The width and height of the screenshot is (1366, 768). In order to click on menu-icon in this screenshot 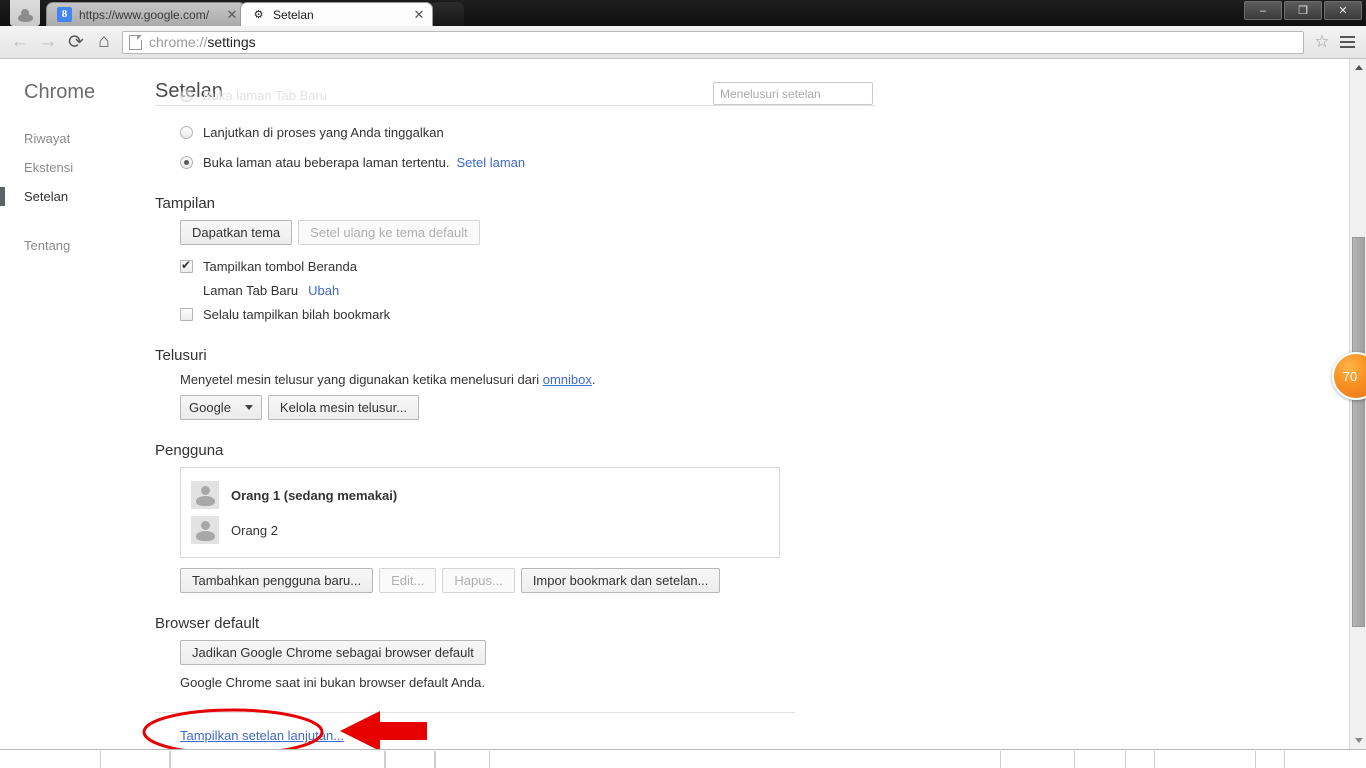, I will do `click(1347, 42)`.